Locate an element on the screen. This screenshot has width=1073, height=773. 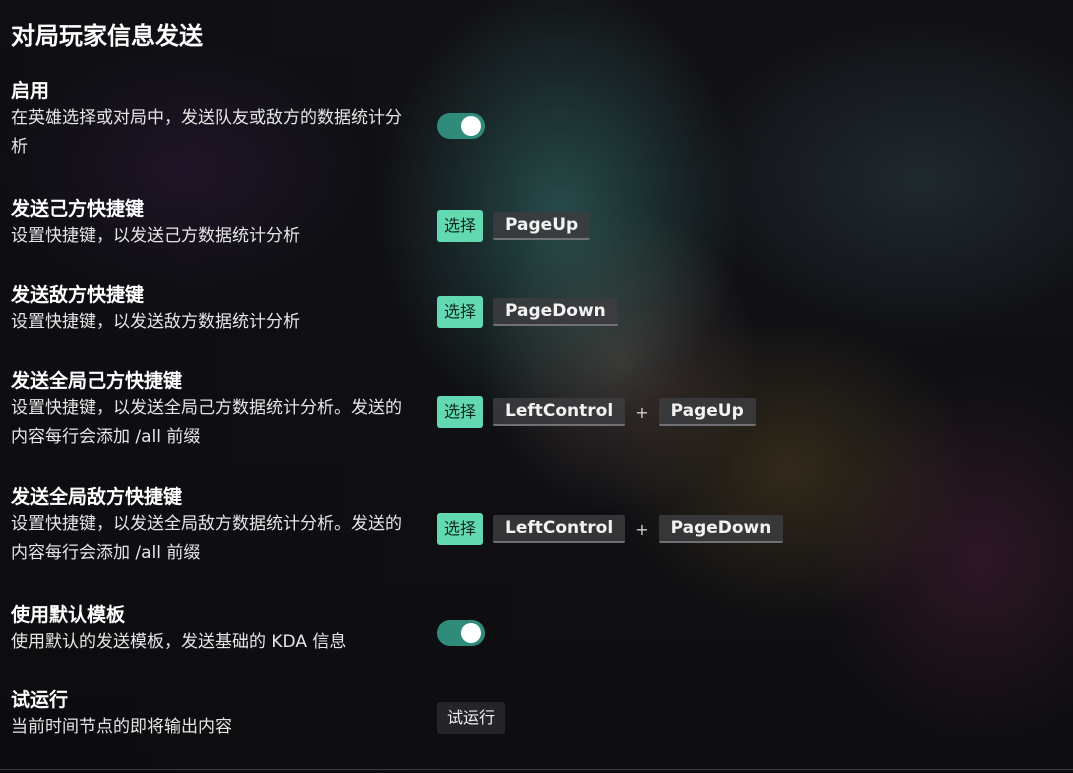
setting-description: 在英雄选择或对局中，发送队友或敌方的数据统计分析 is located at coordinates (206, 132).